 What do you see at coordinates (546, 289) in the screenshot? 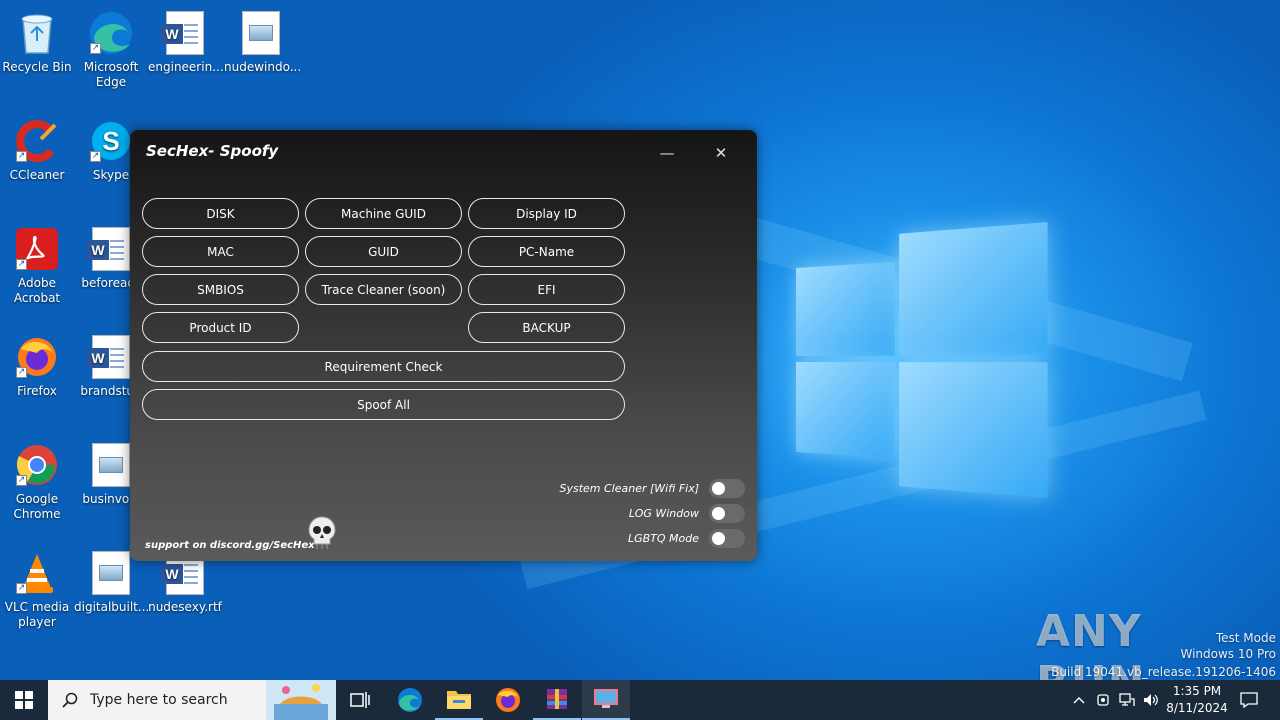
I see `efi-button: EFI` at bounding box center [546, 289].